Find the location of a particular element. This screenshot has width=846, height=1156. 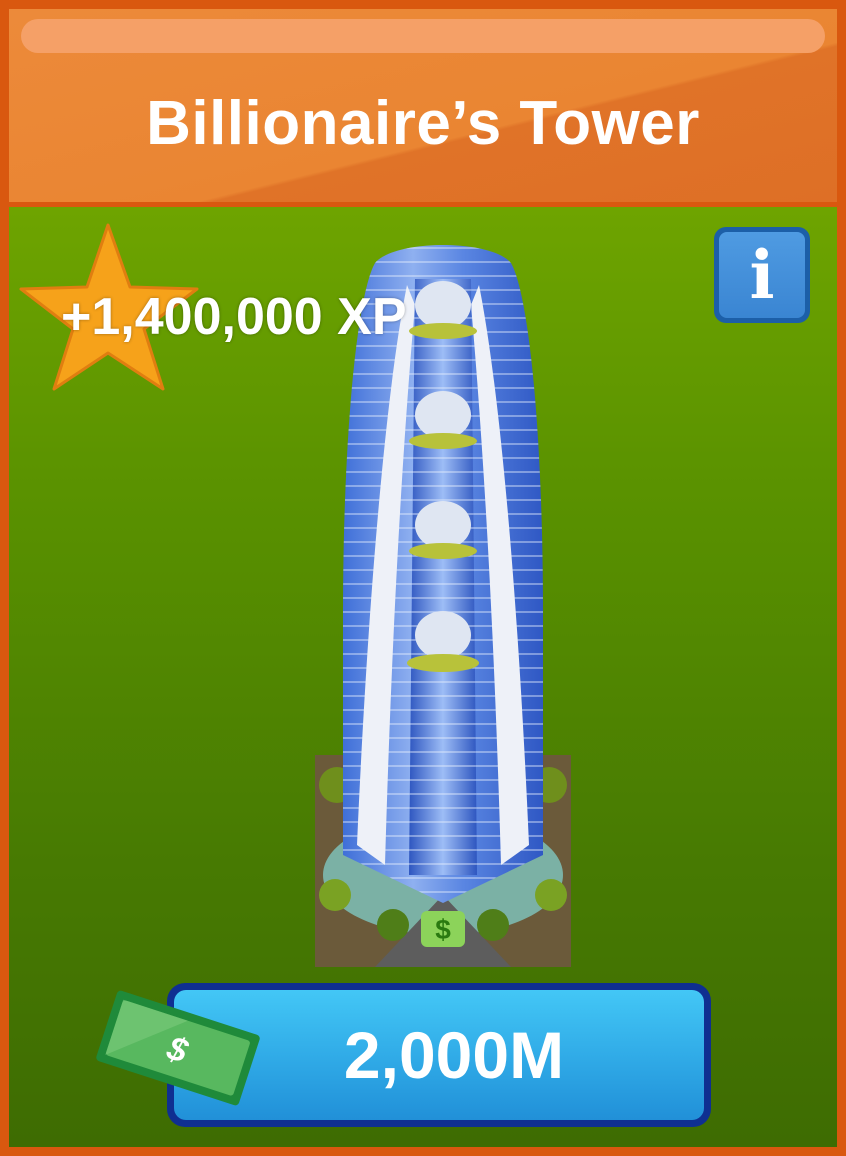

info-button: i is located at coordinates (762, 275).